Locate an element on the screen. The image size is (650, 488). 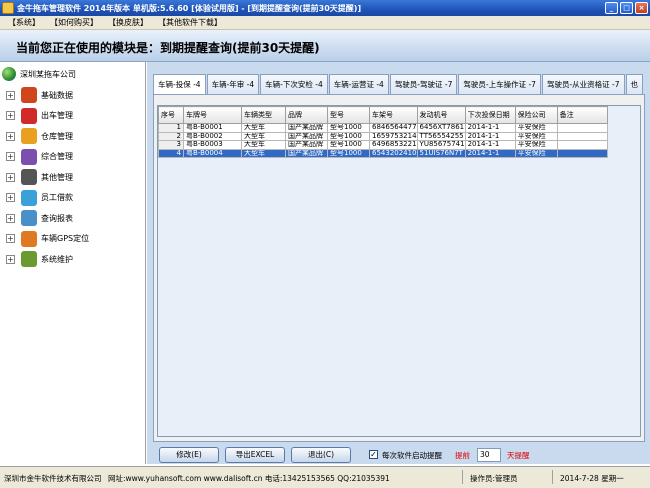
menu-change-skin: 【换皮肤】 is located at coordinates (128, 22).